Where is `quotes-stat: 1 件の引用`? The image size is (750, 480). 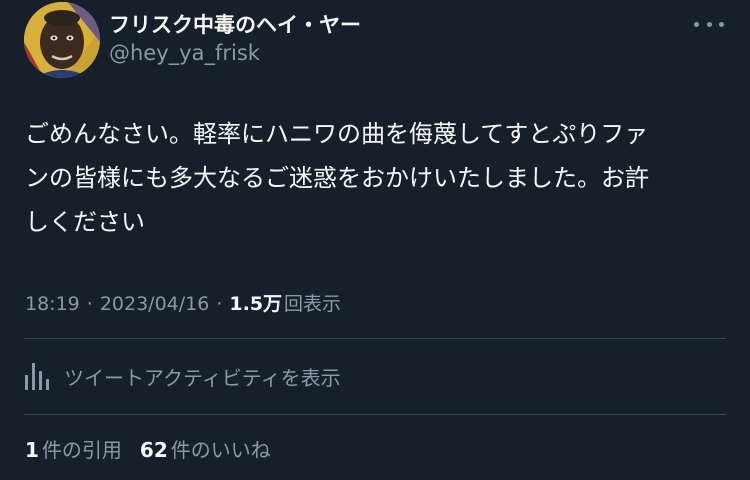 quotes-stat: 1 件の引用 is located at coordinates (73, 448).